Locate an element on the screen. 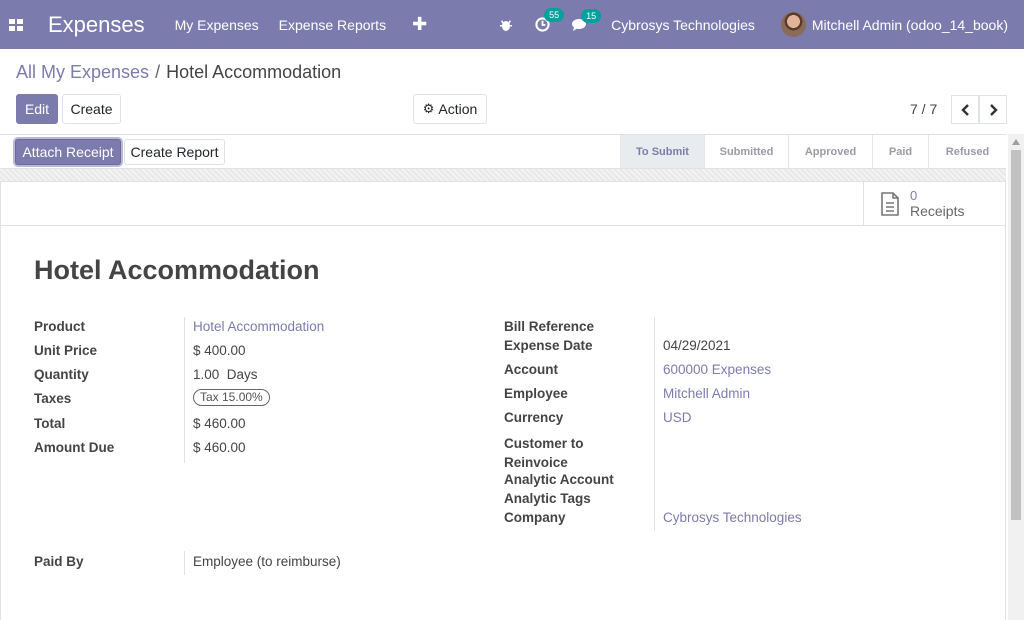 Image resolution: width=1024 pixels, height=620 pixels. page-scrollbar is located at coordinates (1016, 377).